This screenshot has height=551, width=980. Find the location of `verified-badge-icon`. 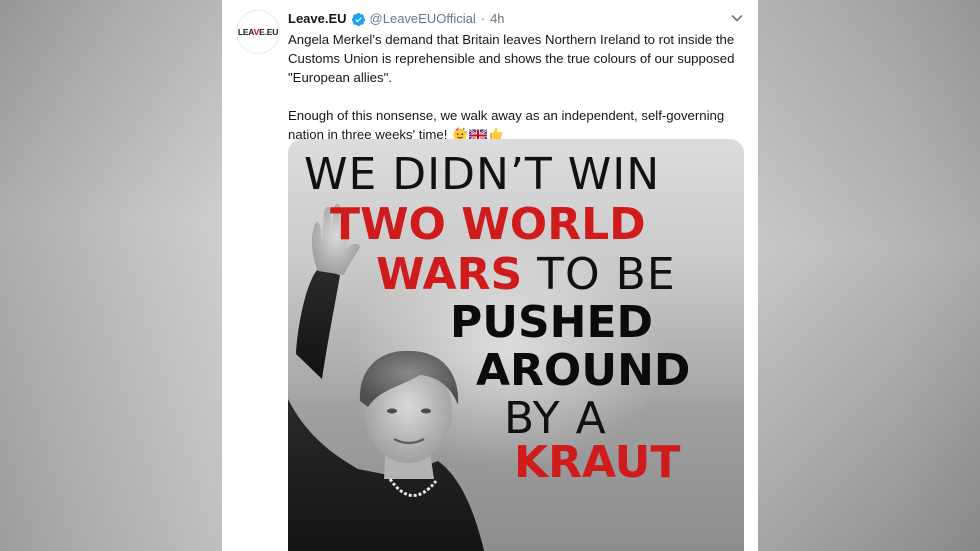

verified-badge-icon is located at coordinates (358, 19).